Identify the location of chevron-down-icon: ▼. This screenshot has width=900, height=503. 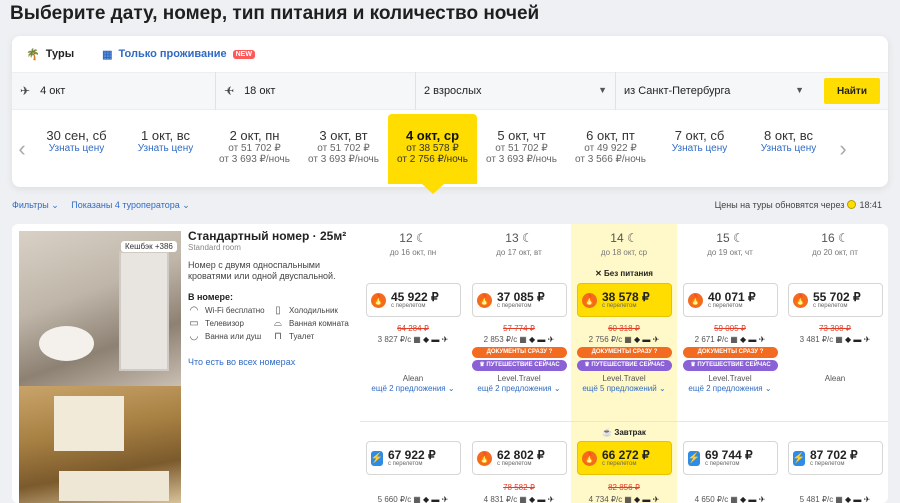
(602, 90).